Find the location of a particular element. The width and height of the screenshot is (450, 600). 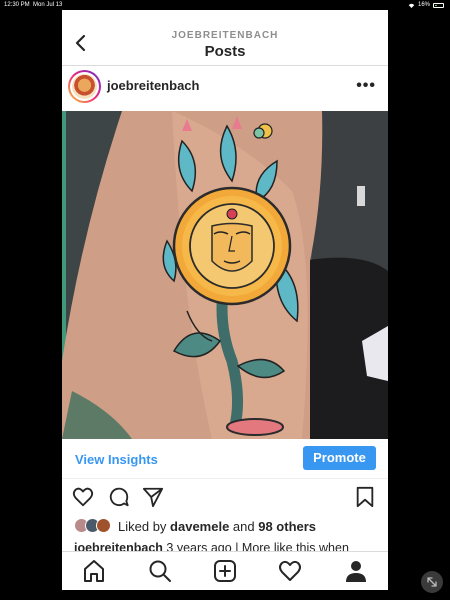

comment-icon is located at coordinates (119, 497).